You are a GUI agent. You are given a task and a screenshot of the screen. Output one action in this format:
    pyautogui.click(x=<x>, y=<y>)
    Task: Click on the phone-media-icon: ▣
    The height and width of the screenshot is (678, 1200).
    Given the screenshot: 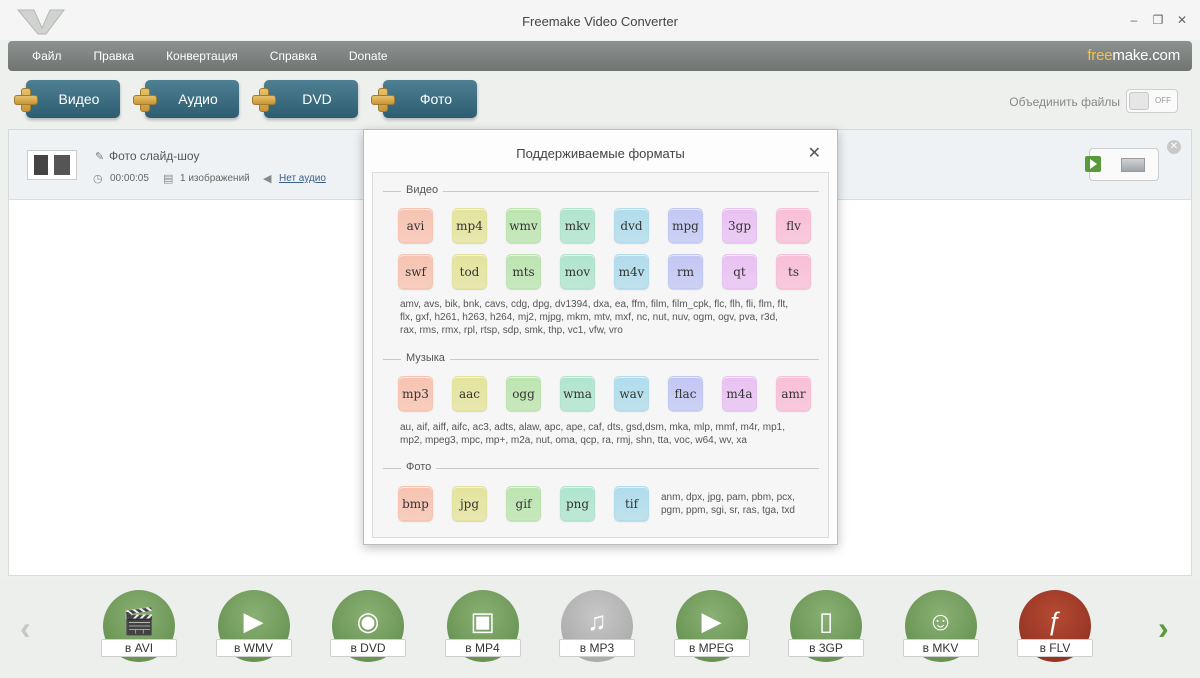 What is the action you would take?
    pyautogui.click(x=482, y=621)
    